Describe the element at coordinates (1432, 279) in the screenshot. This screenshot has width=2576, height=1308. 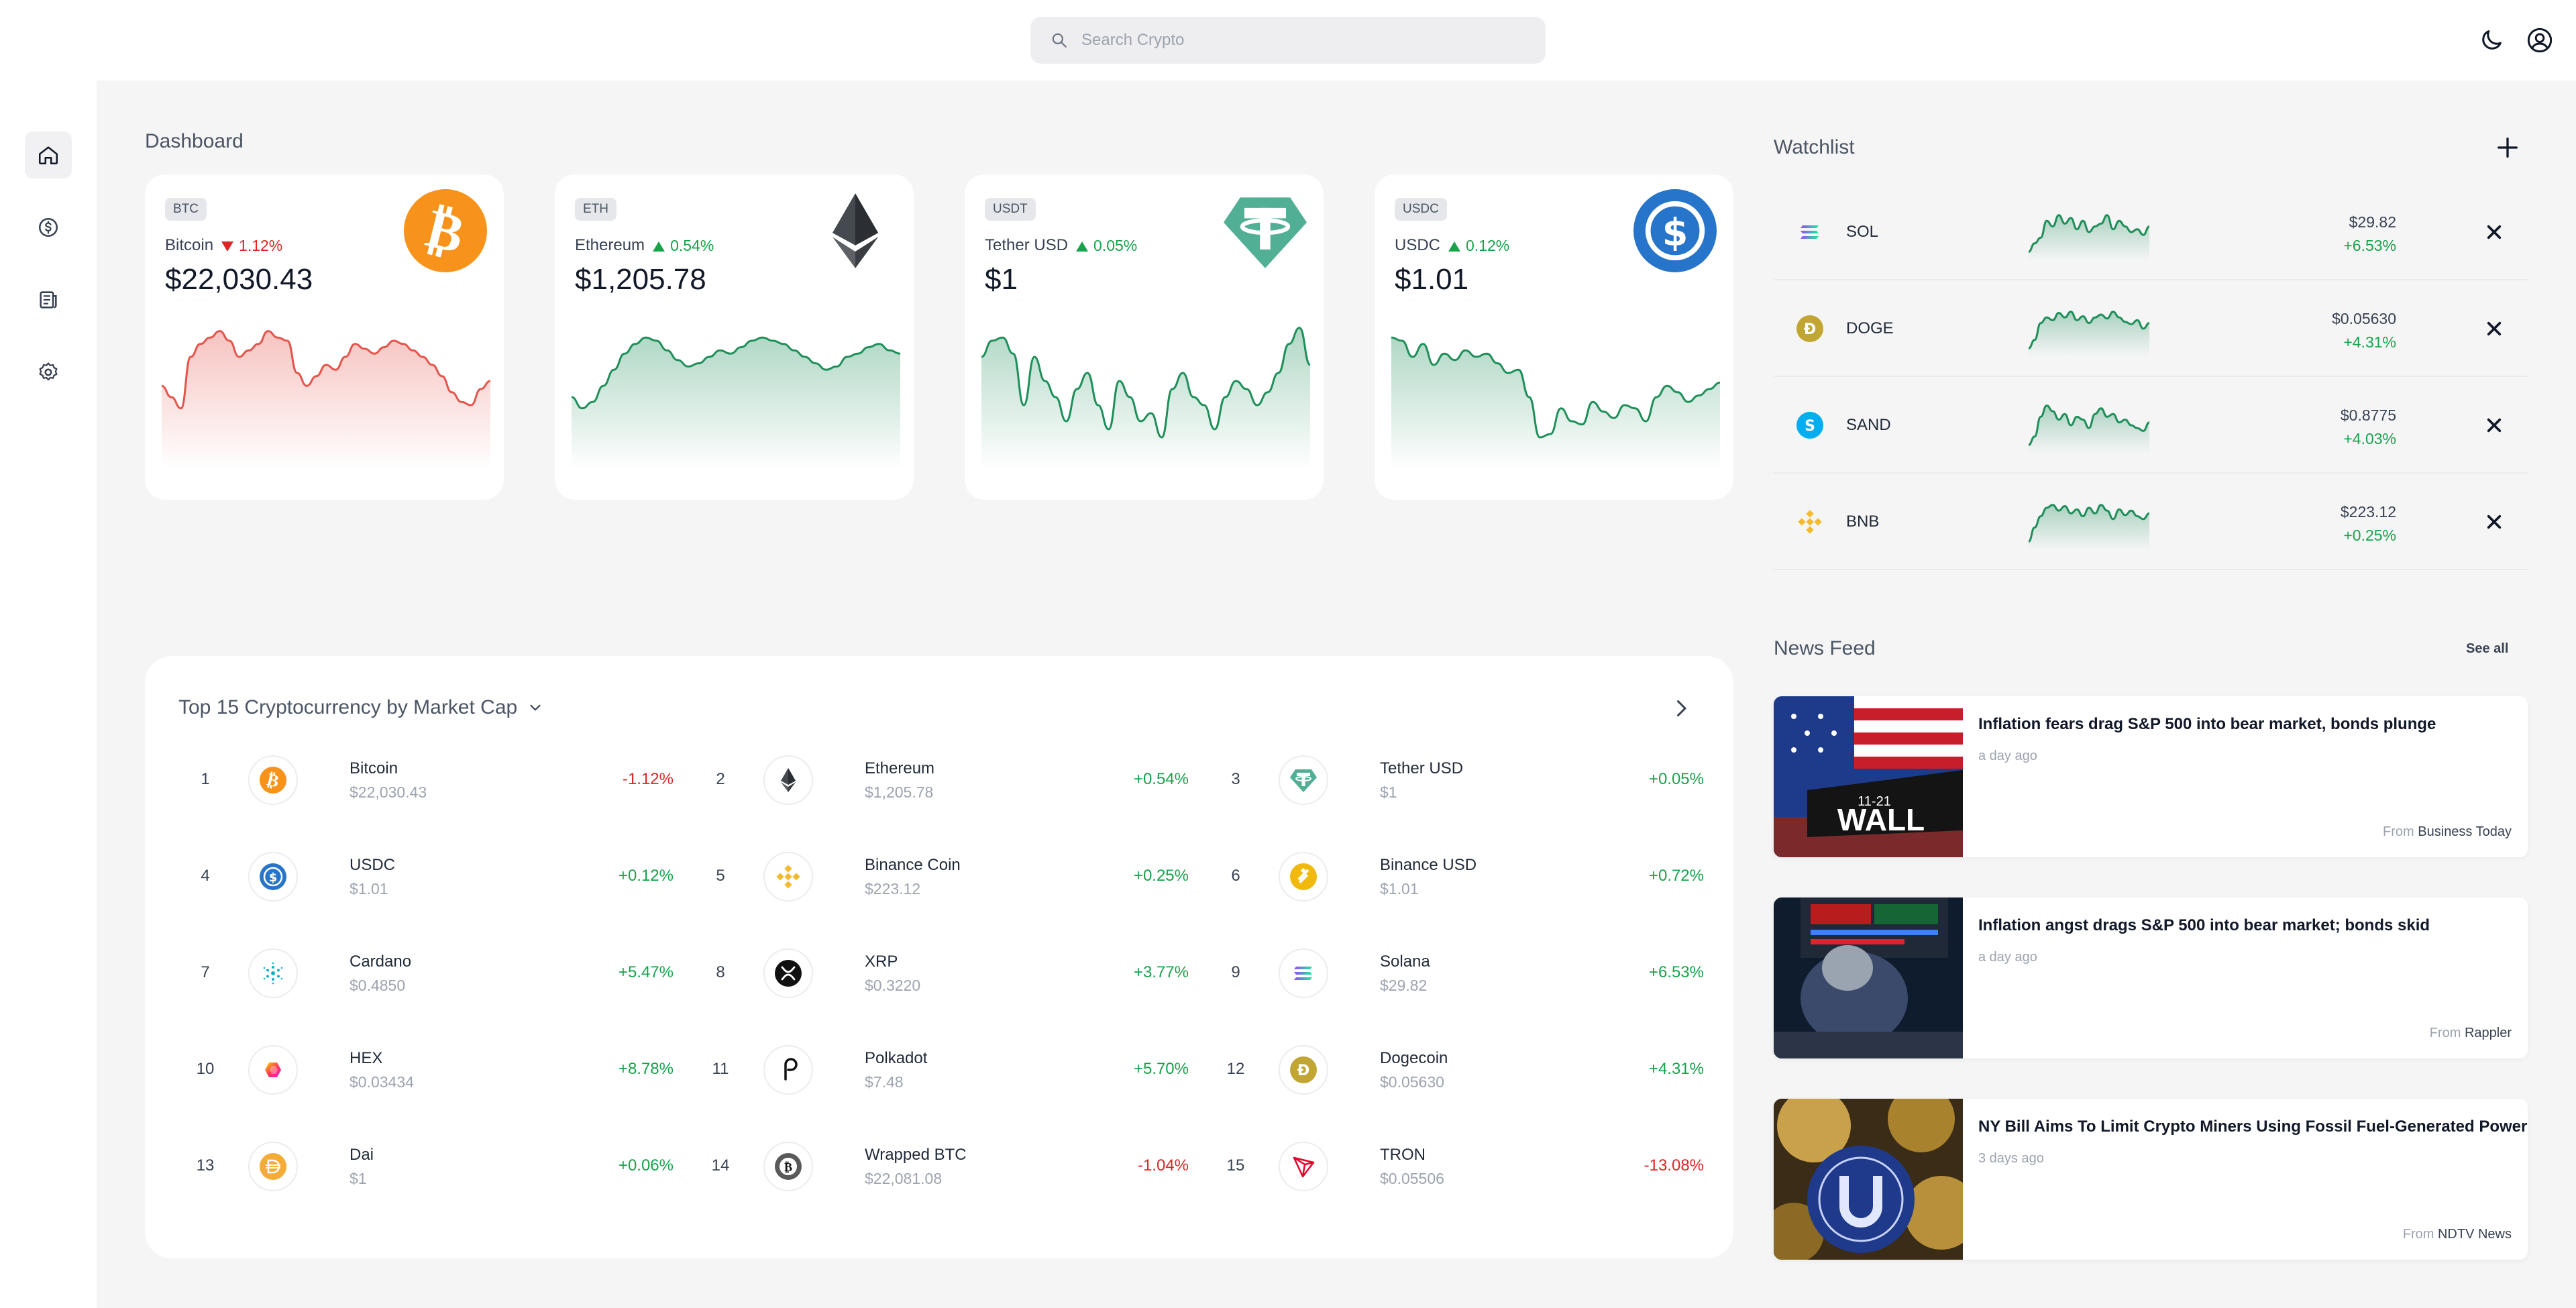
I see `coin-price: $1.01` at that location.